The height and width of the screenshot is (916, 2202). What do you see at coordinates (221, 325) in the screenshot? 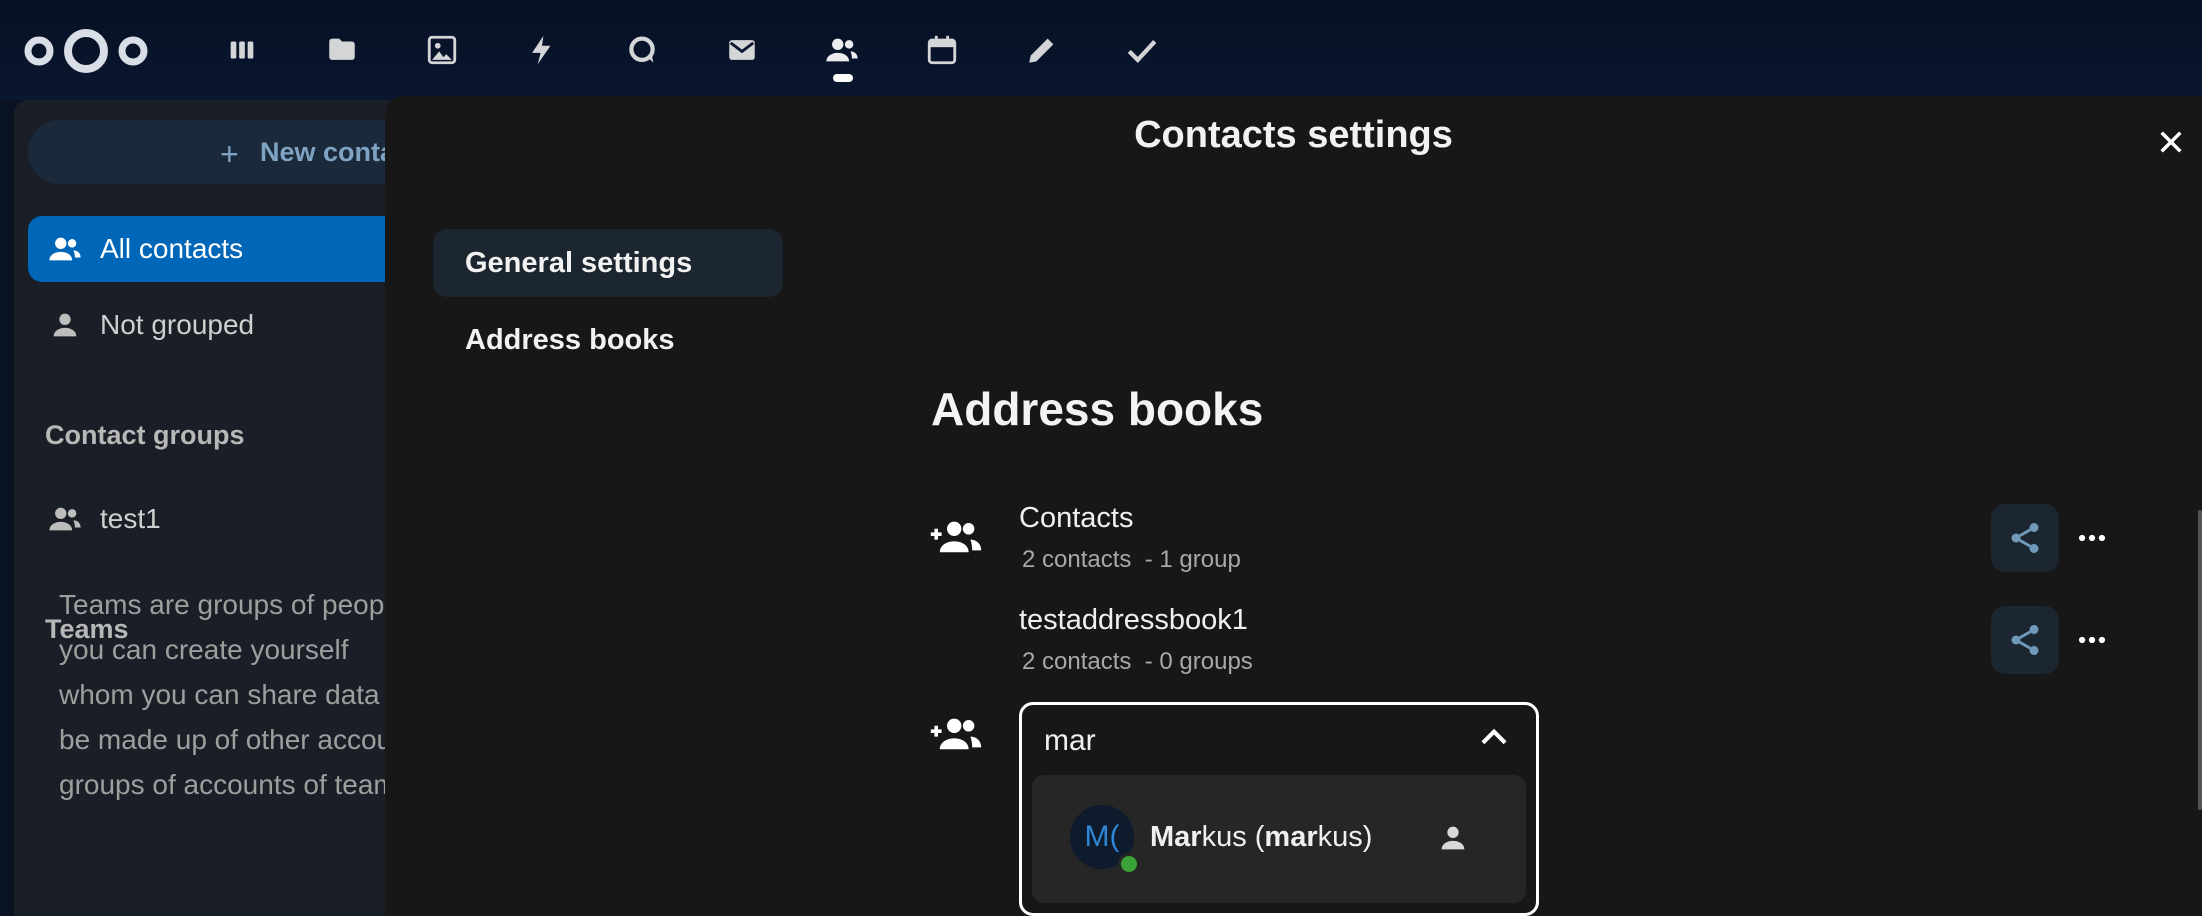
I see `sidebar-item-not-grouped: Not grouped` at bounding box center [221, 325].